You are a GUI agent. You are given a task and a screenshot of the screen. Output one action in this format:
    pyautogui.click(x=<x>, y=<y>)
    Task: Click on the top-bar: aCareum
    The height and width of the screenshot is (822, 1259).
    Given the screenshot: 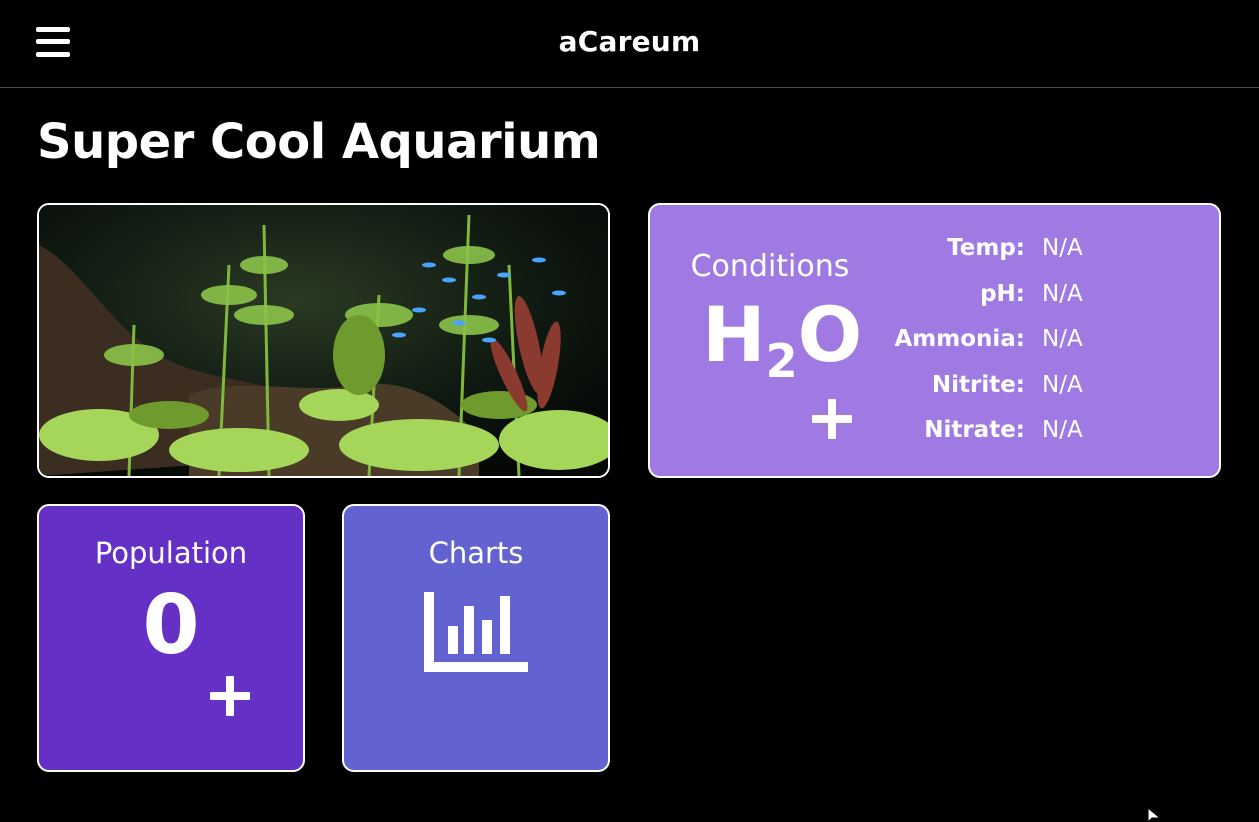 What is the action you would take?
    pyautogui.click(x=629, y=44)
    